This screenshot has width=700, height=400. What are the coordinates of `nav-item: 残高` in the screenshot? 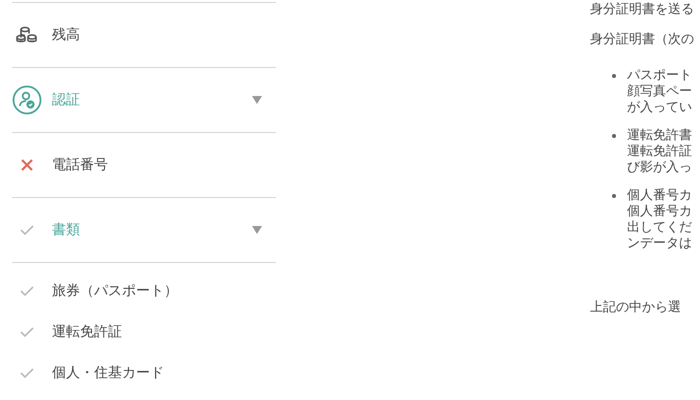 It's located at (66, 35).